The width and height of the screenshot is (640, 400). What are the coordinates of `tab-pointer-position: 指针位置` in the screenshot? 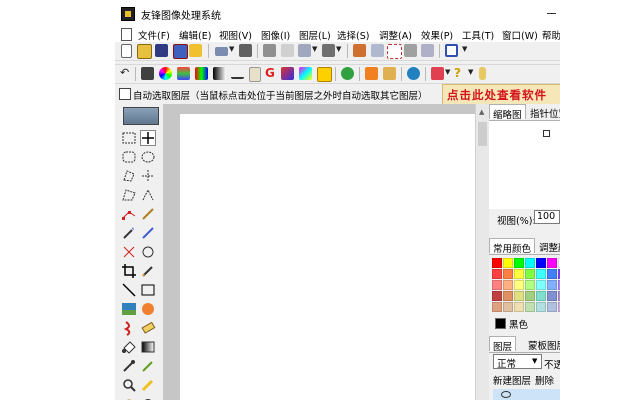 It's located at (543, 112).